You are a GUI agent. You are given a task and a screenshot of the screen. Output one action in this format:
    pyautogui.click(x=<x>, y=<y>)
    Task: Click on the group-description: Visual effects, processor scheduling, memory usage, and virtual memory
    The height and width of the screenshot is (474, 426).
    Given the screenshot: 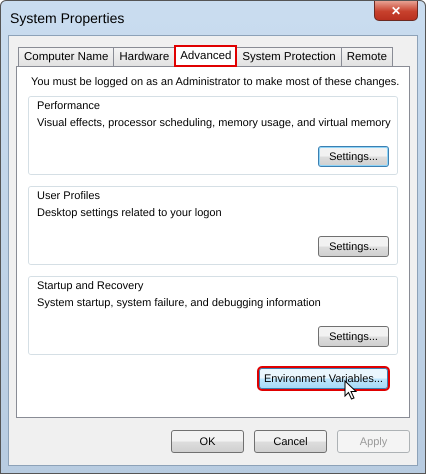 What is the action you would take?
    pyautogui.click(x=213, y=123)
    